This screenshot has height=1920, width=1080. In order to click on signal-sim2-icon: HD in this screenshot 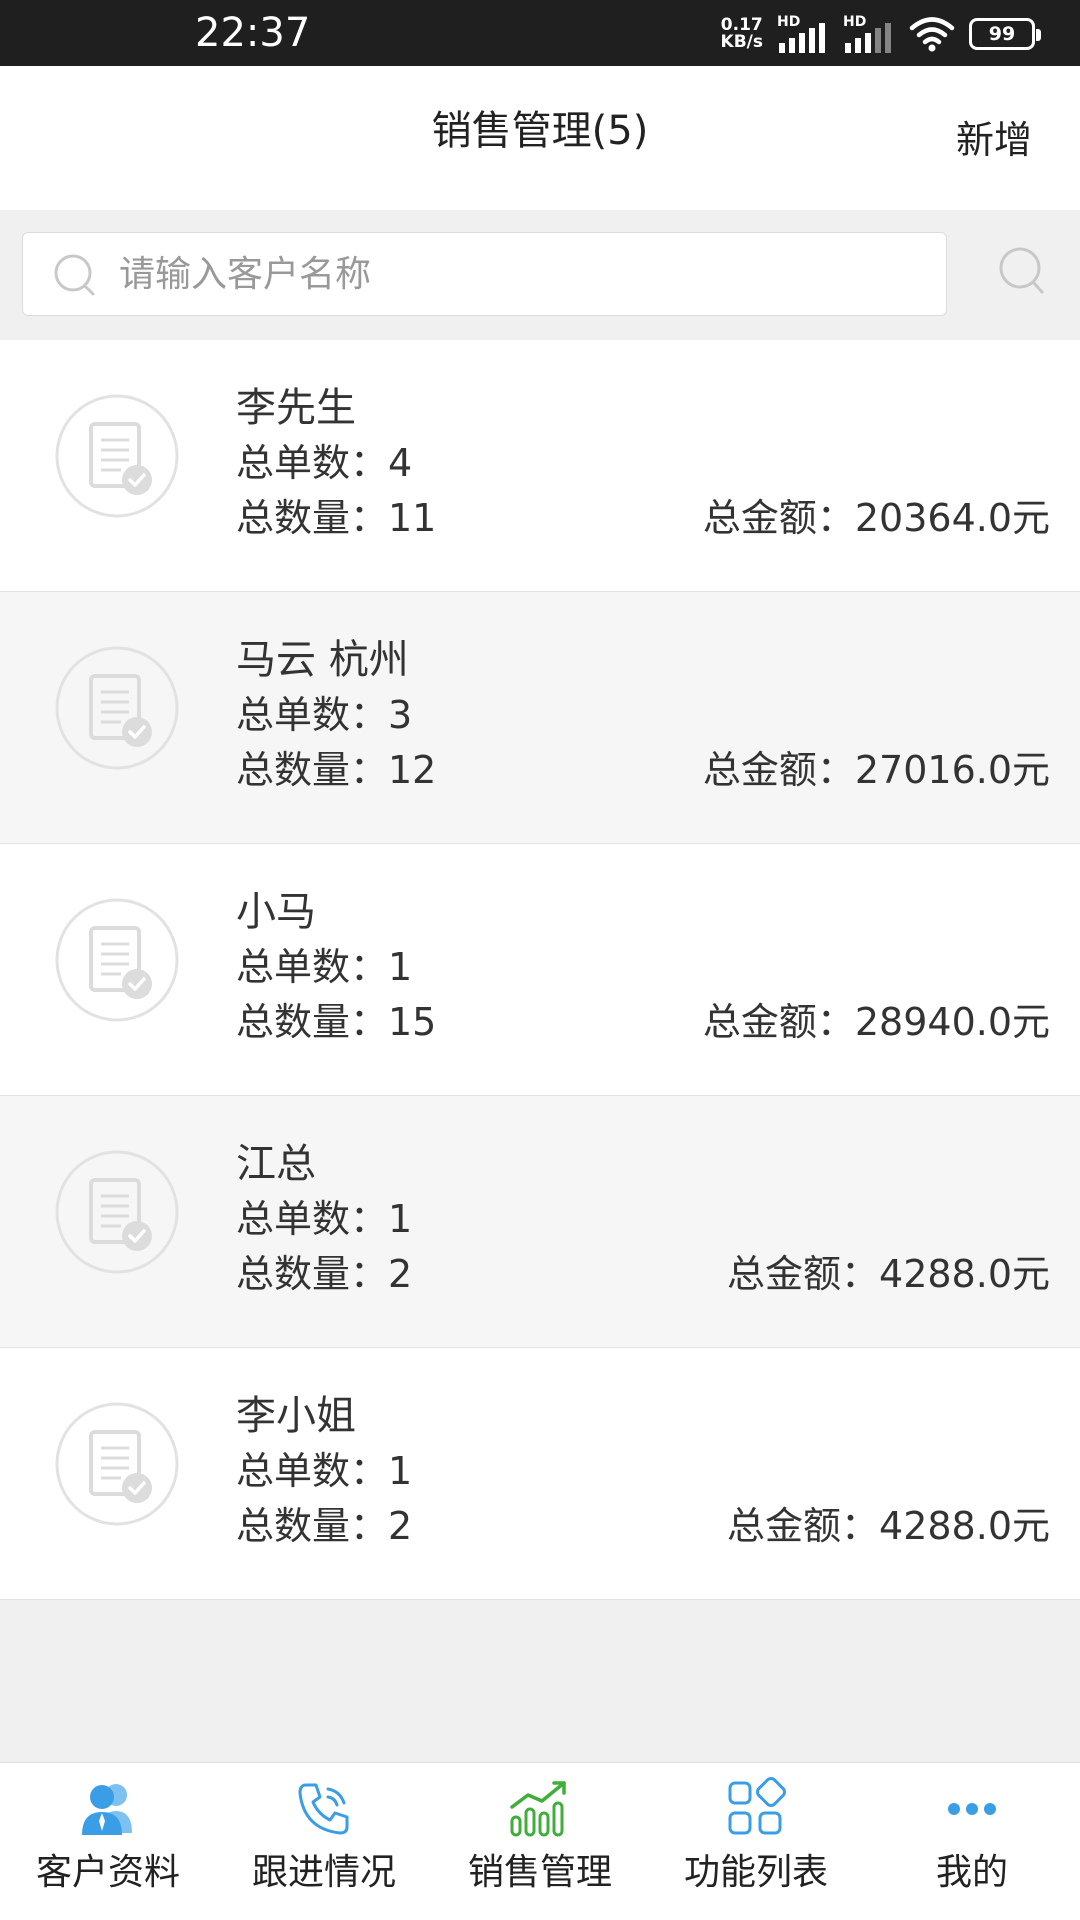, I will do `click(869, 34)`.